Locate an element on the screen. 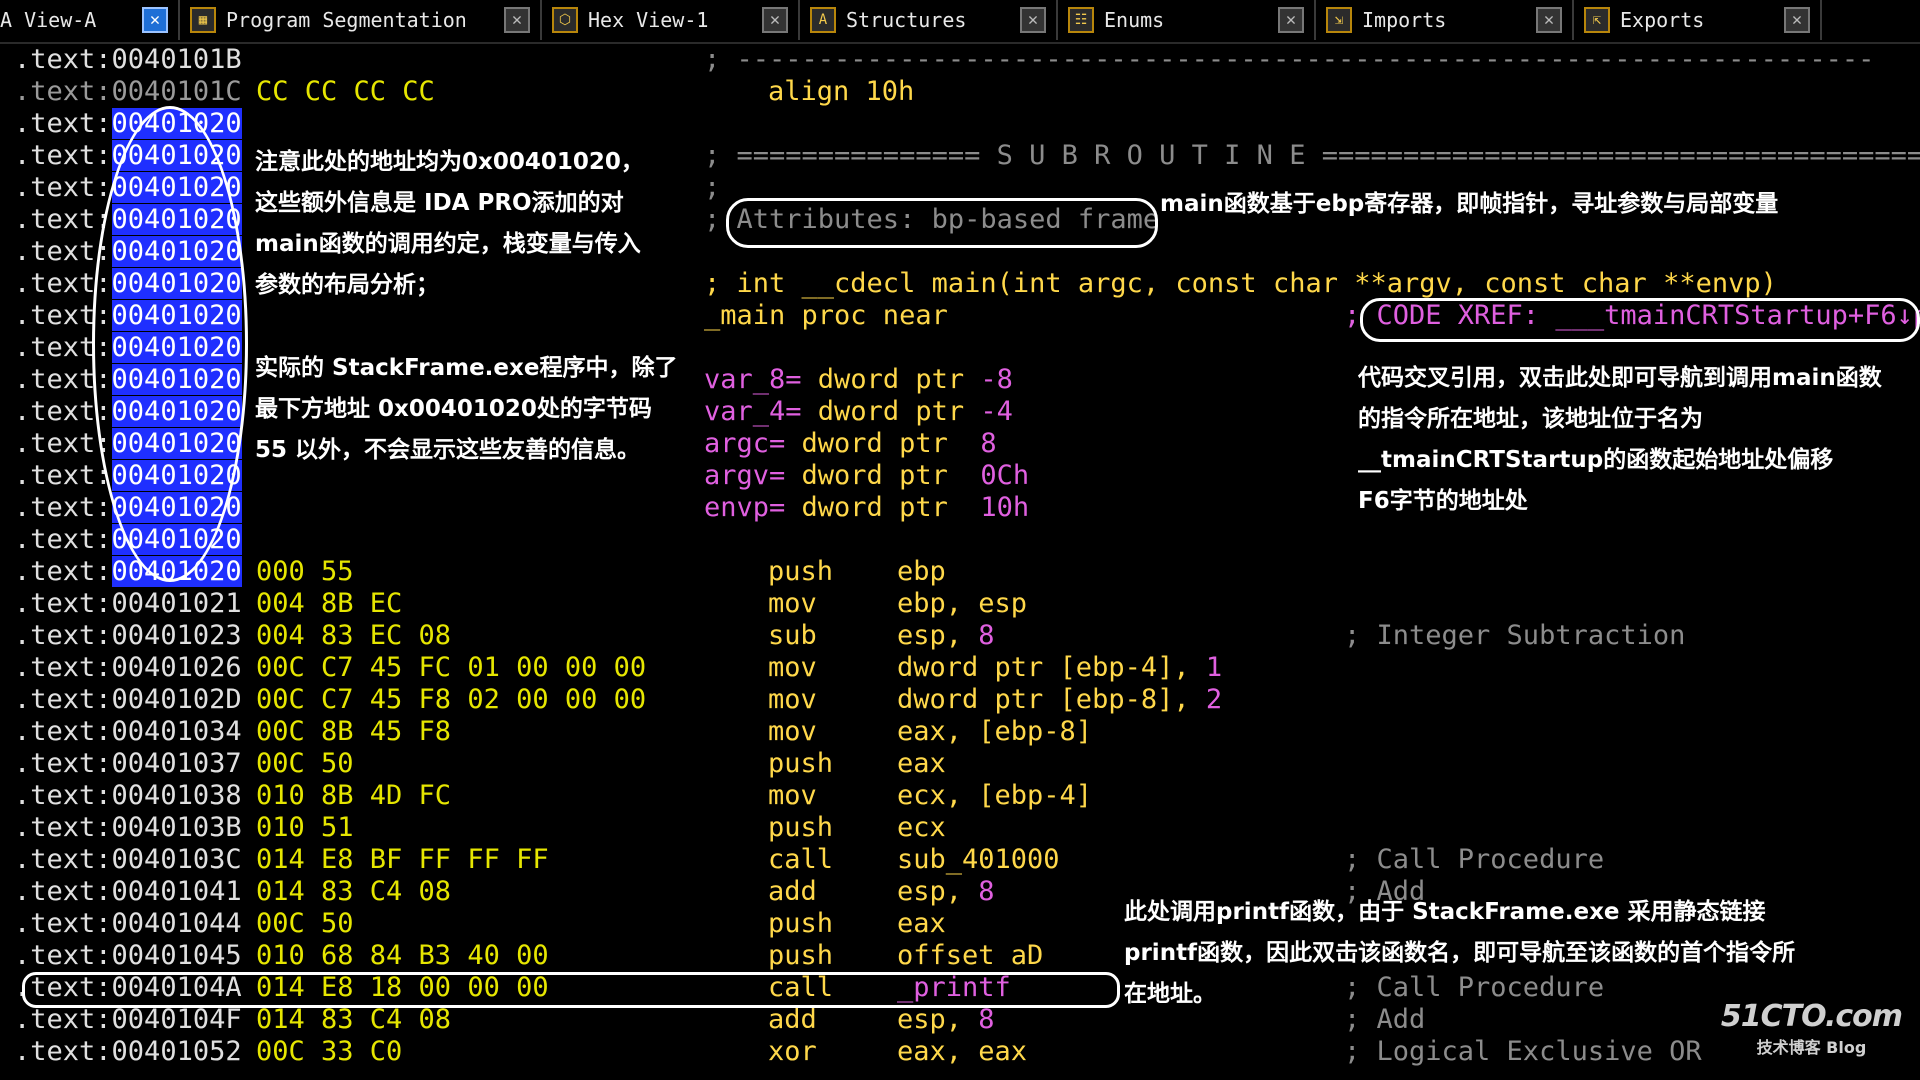 Image resolution: width=1920 pixels, height=1080 pixels. address: 00401044 is located at coordinates (177, 923).